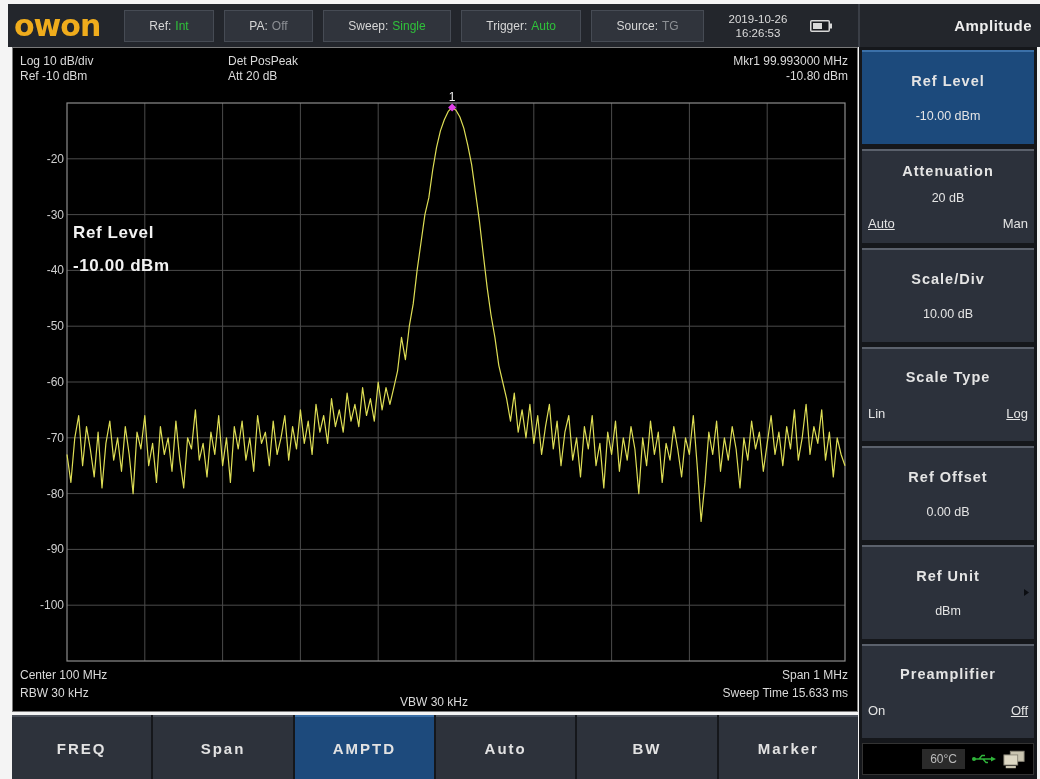 The width and height of the screenshot is (1040, 779). Describe the element at coordinates (790, 61) in the screenshot. I see `marker-readout: Mkr1 99.993000 MHz` at that location.